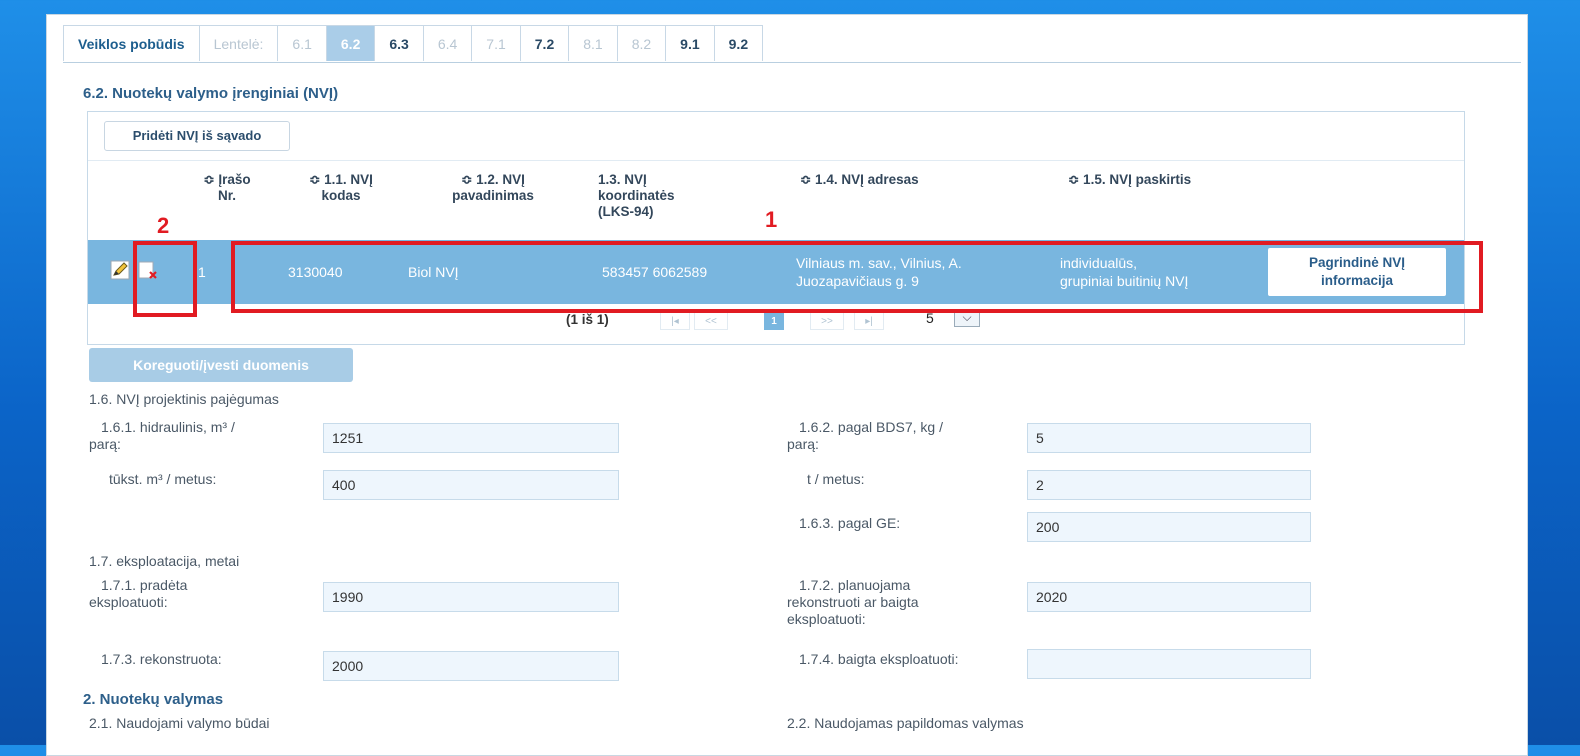 Image resolution: width=1580 pixels, height=756 pixels. Describe the element at coordinates (163, 479) in the screenshot. I see `label-1-6-1b: tūkst. m³ / metus:` at that location.